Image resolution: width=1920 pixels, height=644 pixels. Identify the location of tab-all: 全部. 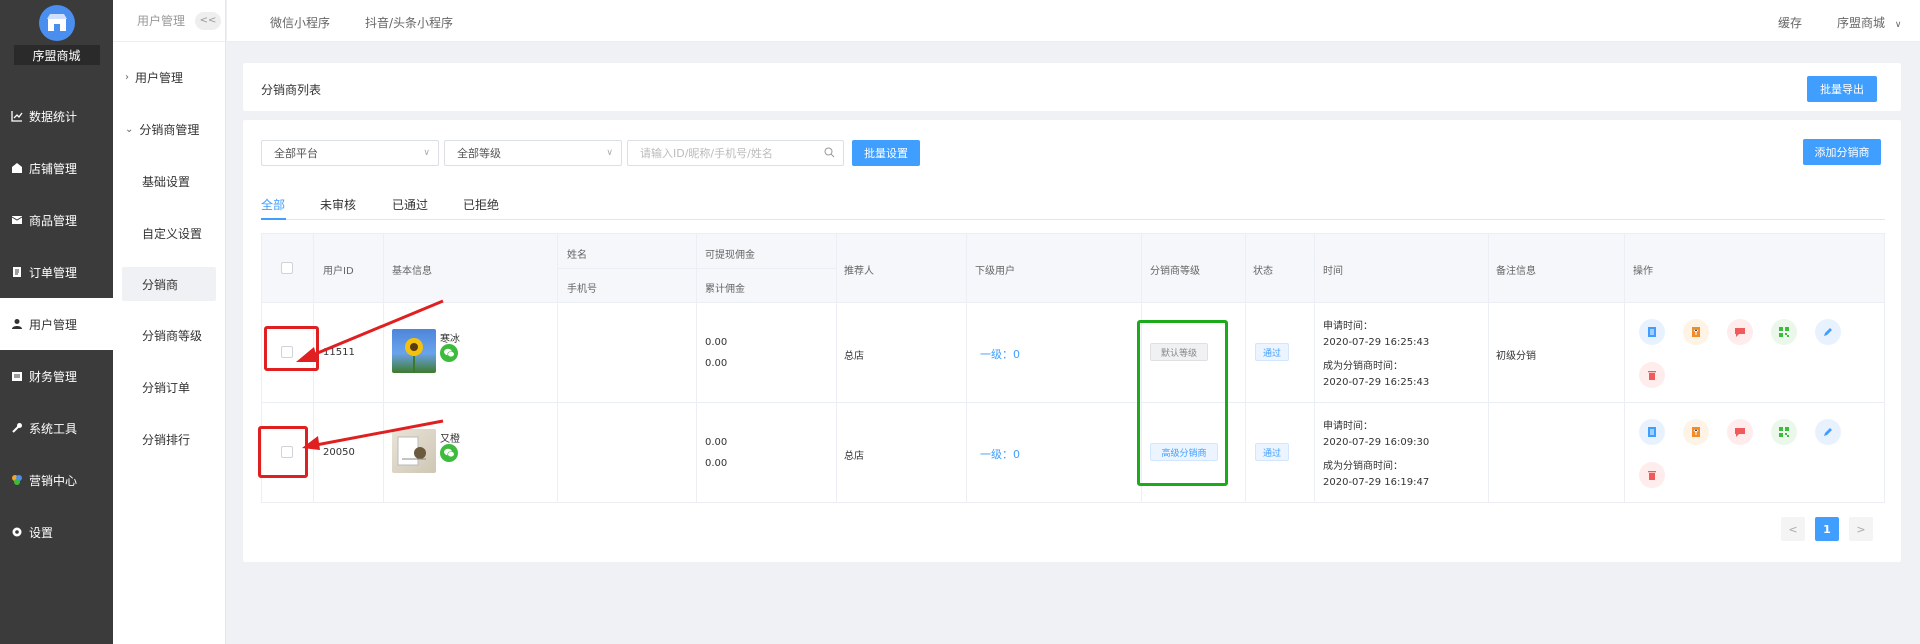
(273, 204).